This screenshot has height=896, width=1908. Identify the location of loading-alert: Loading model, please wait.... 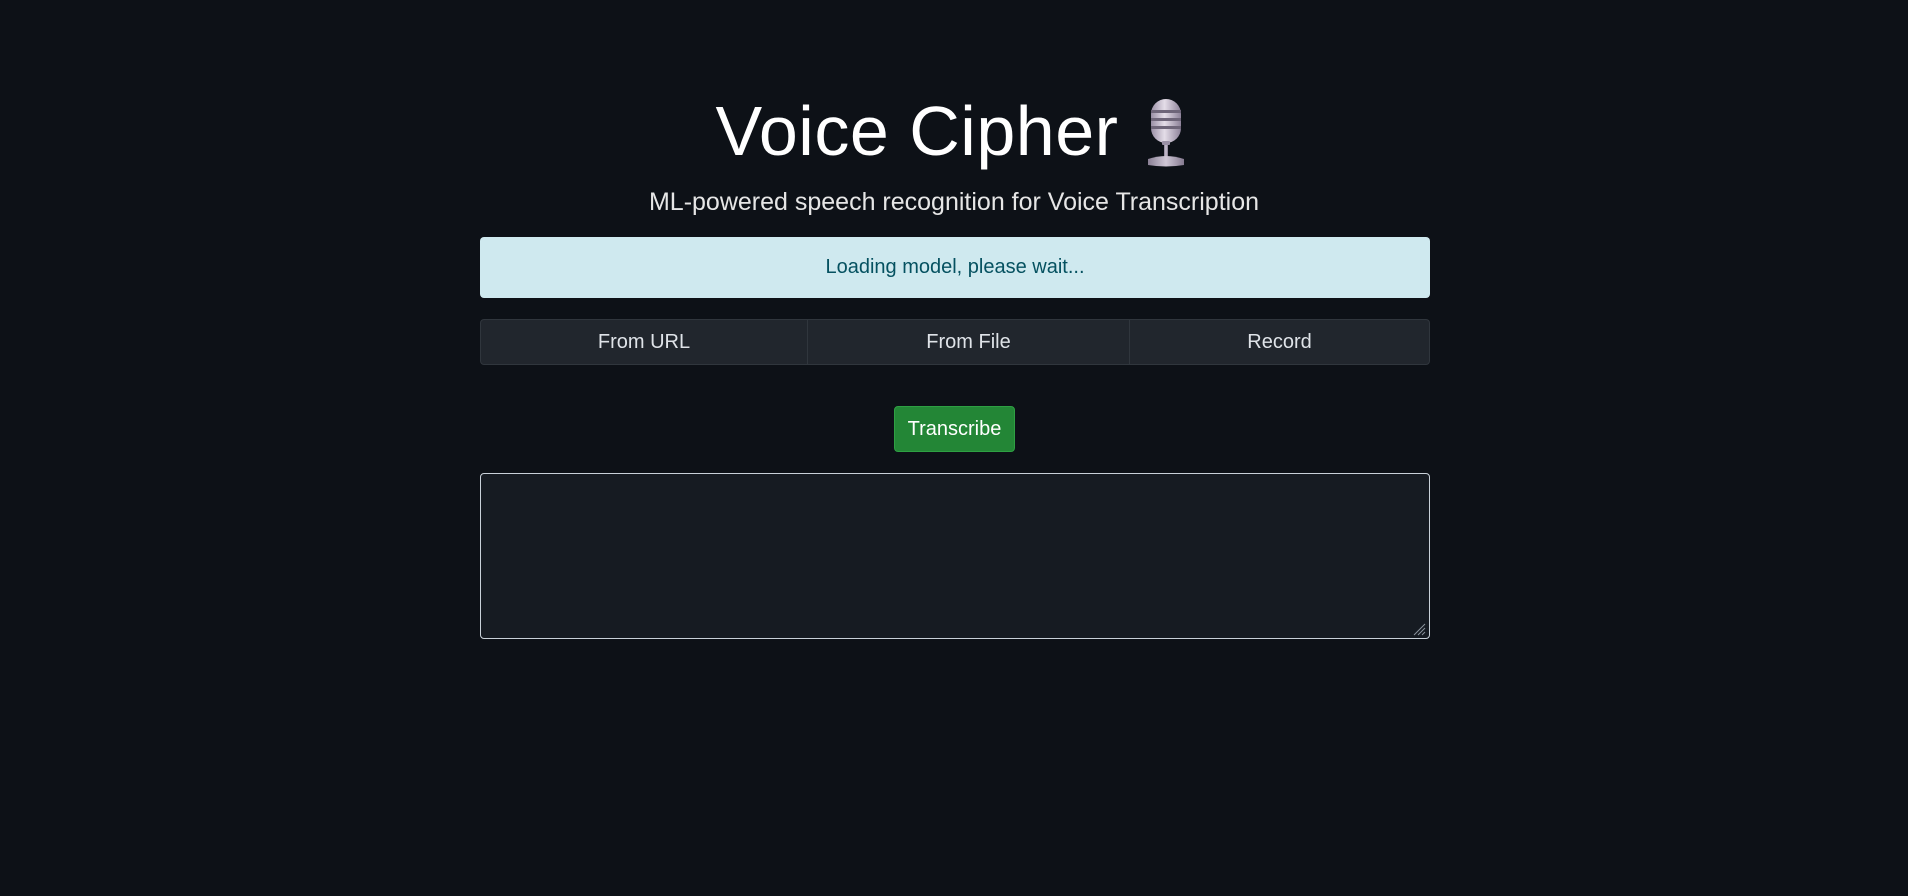
(955, 267).